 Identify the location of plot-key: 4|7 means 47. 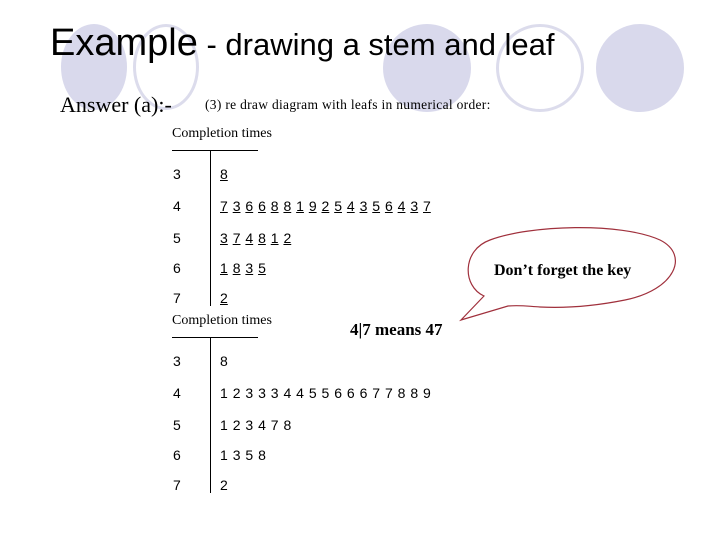
(396, 329).